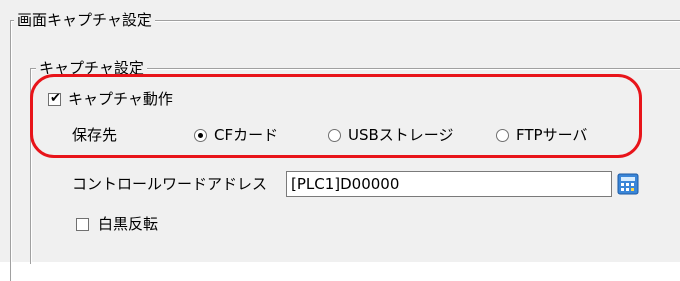  Describe the element at coordinates (246, 135) in the screenshot. I see `cf-card-radio-label: CFカード` at that location.